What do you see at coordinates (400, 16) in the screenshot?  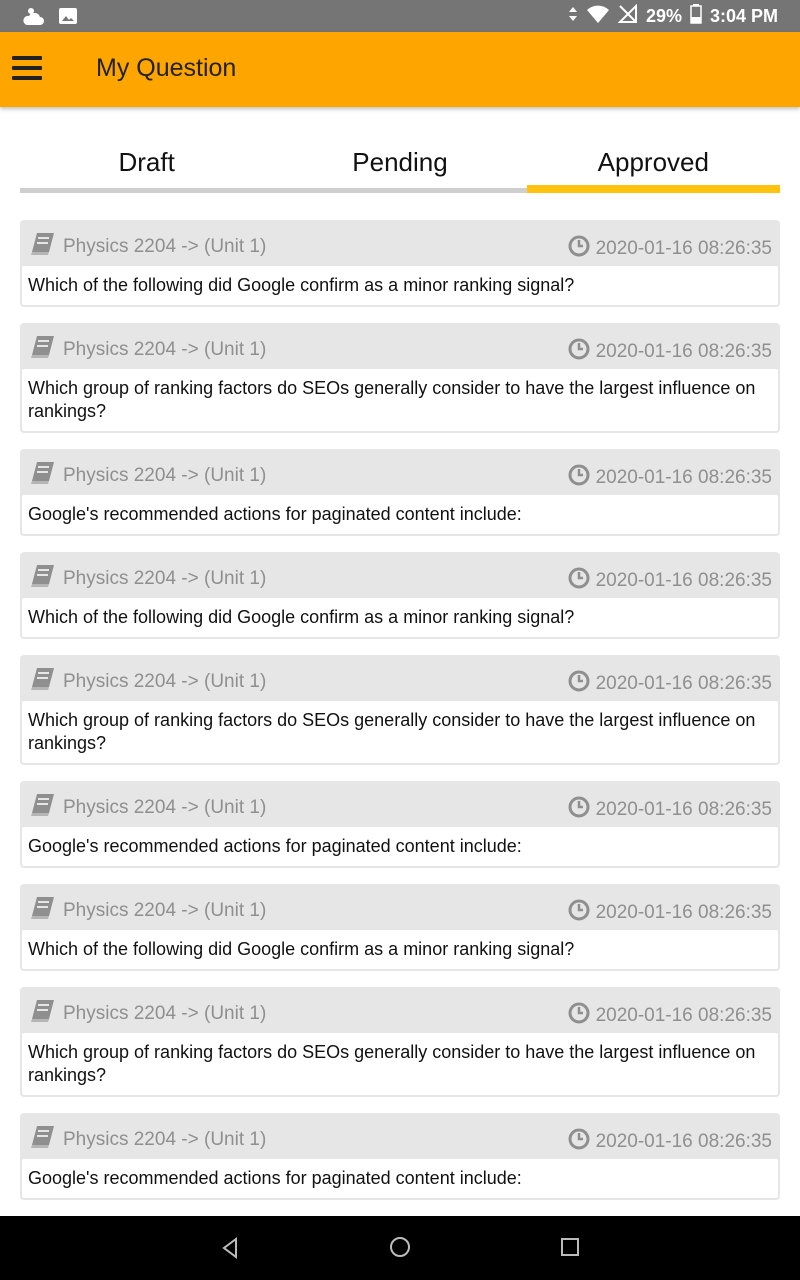 I see `status-bar: 29% 3:04 PM` at bounding box center [400, 16].